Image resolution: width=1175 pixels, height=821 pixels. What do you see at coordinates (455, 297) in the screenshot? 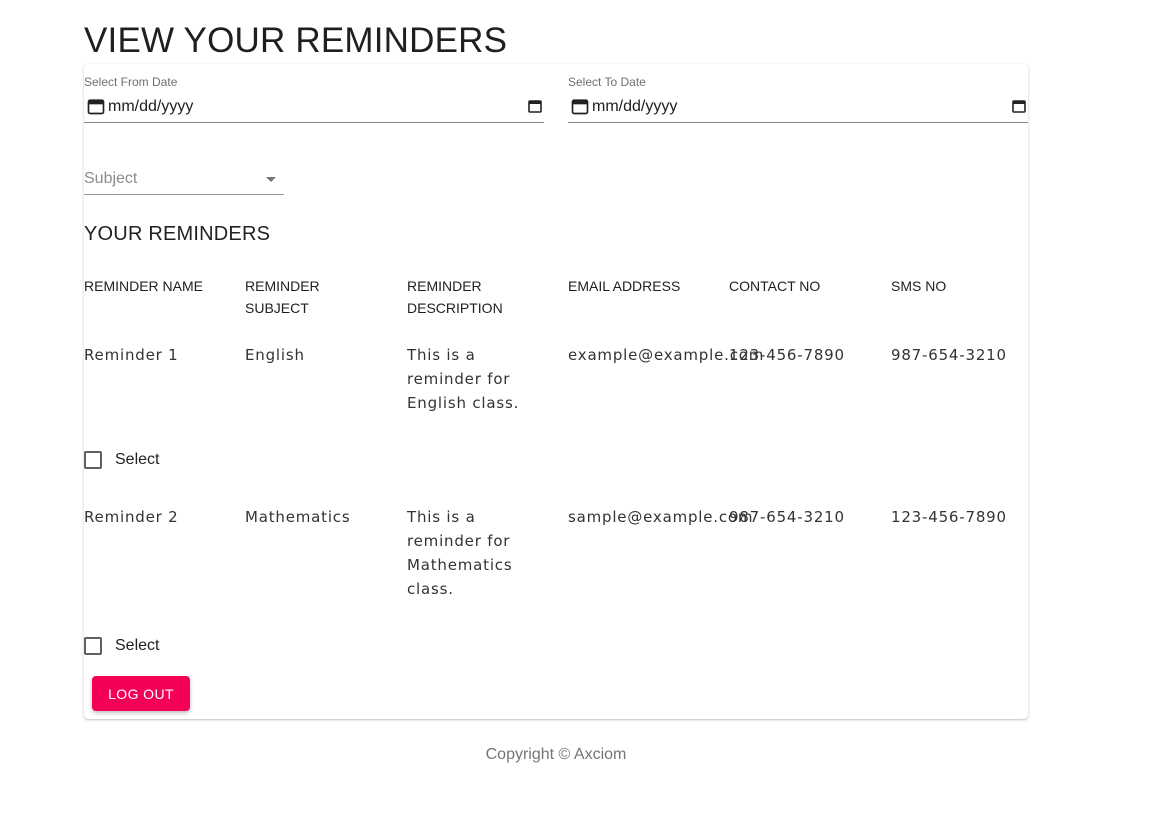
I see `column-header-description: REMINDER DESCRIPTION` at bounding box center [455, 297].